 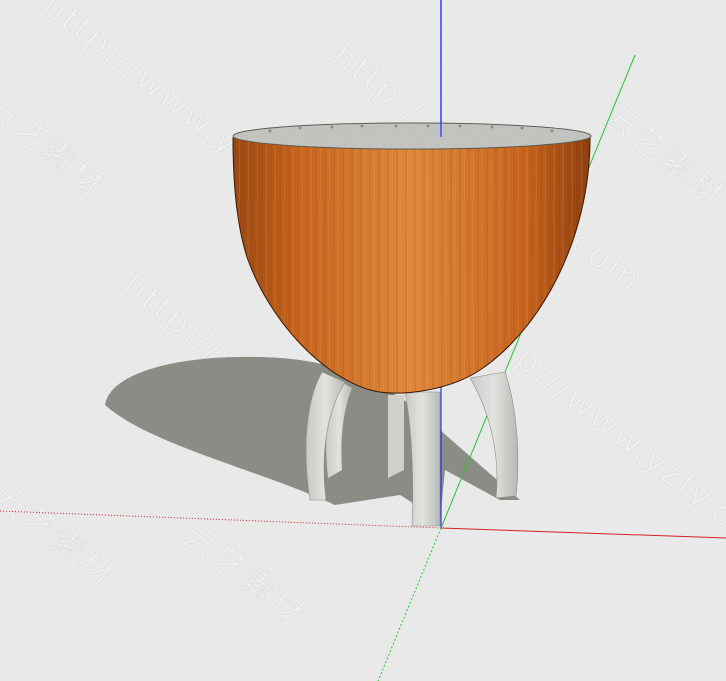 I want to click on legs-hit-area, so click(x=415, y=450).